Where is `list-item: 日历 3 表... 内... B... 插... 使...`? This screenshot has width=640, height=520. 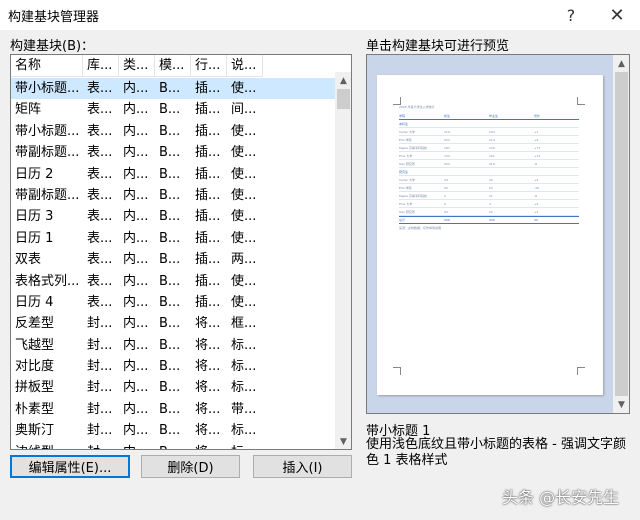 list-item: 日历 3 表... 内... B... 插... 使... is located at coordinates (173, 216).